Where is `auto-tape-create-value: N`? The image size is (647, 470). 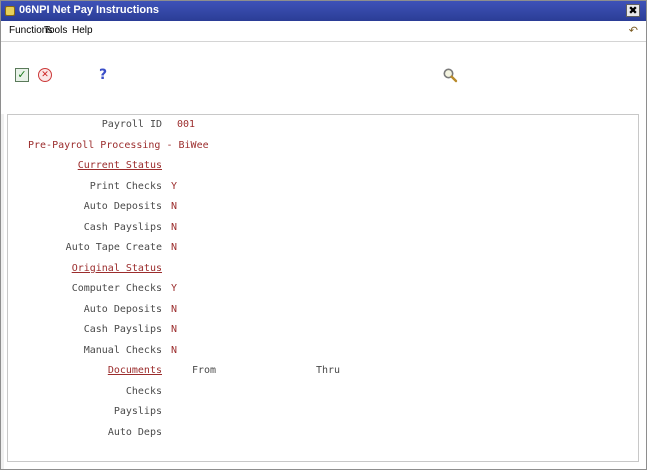
auto-tape-create-value: N is located at coordinates (174, 248).